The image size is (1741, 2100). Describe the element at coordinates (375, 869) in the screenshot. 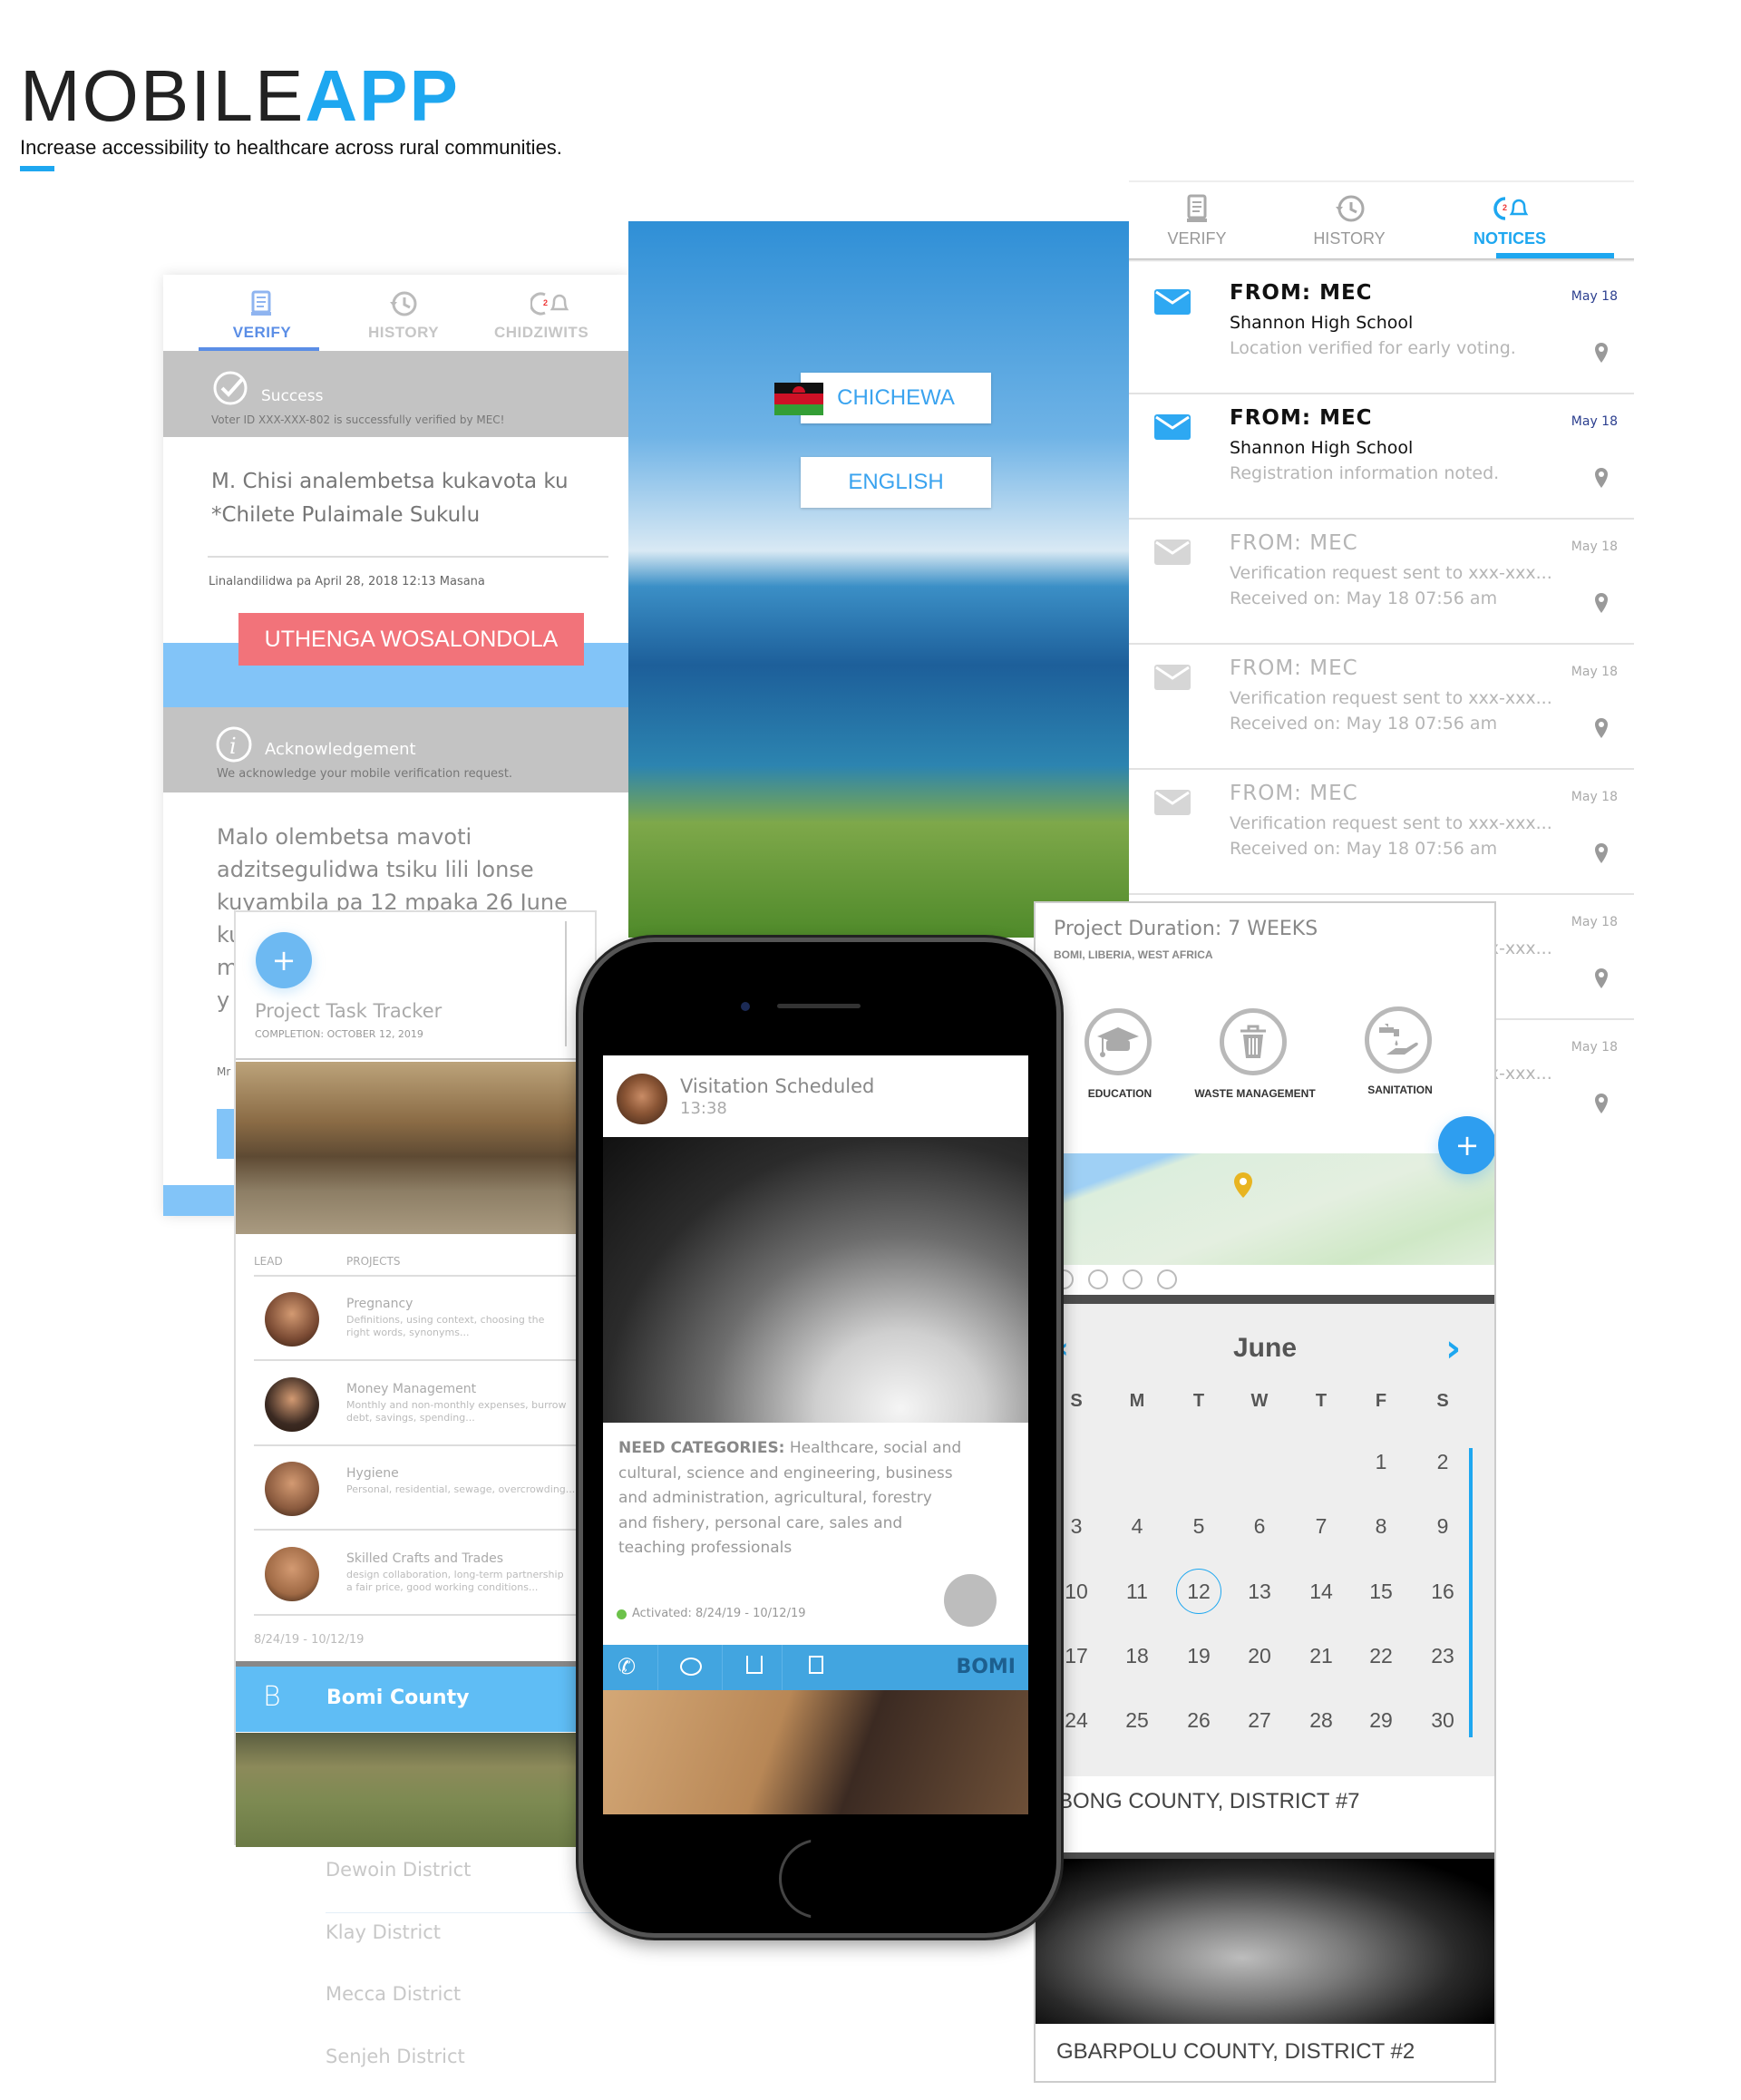

I see `body-line: adzitsegulidwa tsiku lili lonse` at that location.